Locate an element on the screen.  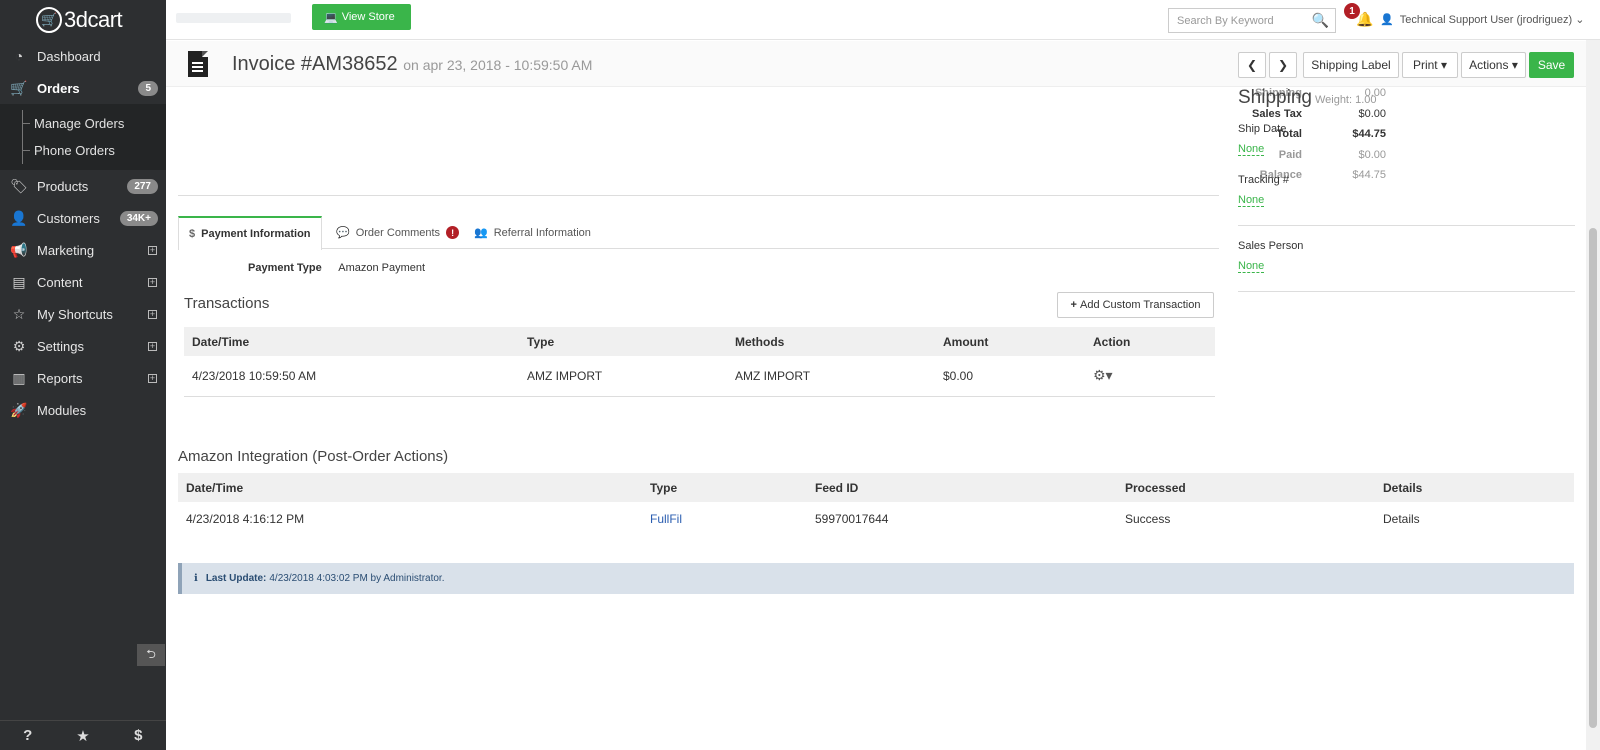
table-header-row: Date/Time Type Feed ID Processed Details is located at coordinates (876, 487).